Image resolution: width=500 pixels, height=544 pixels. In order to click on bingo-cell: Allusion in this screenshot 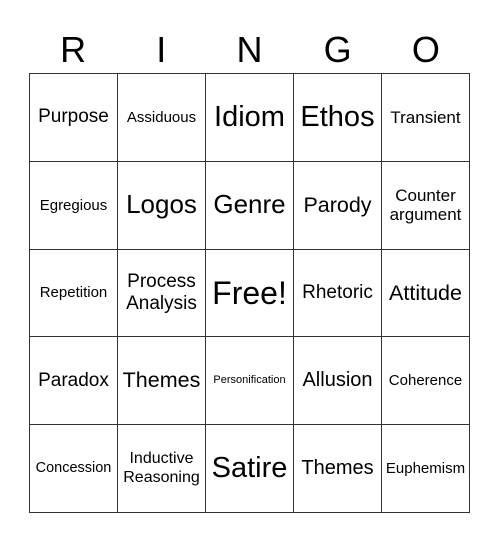, I will do `click(338, 381)`.